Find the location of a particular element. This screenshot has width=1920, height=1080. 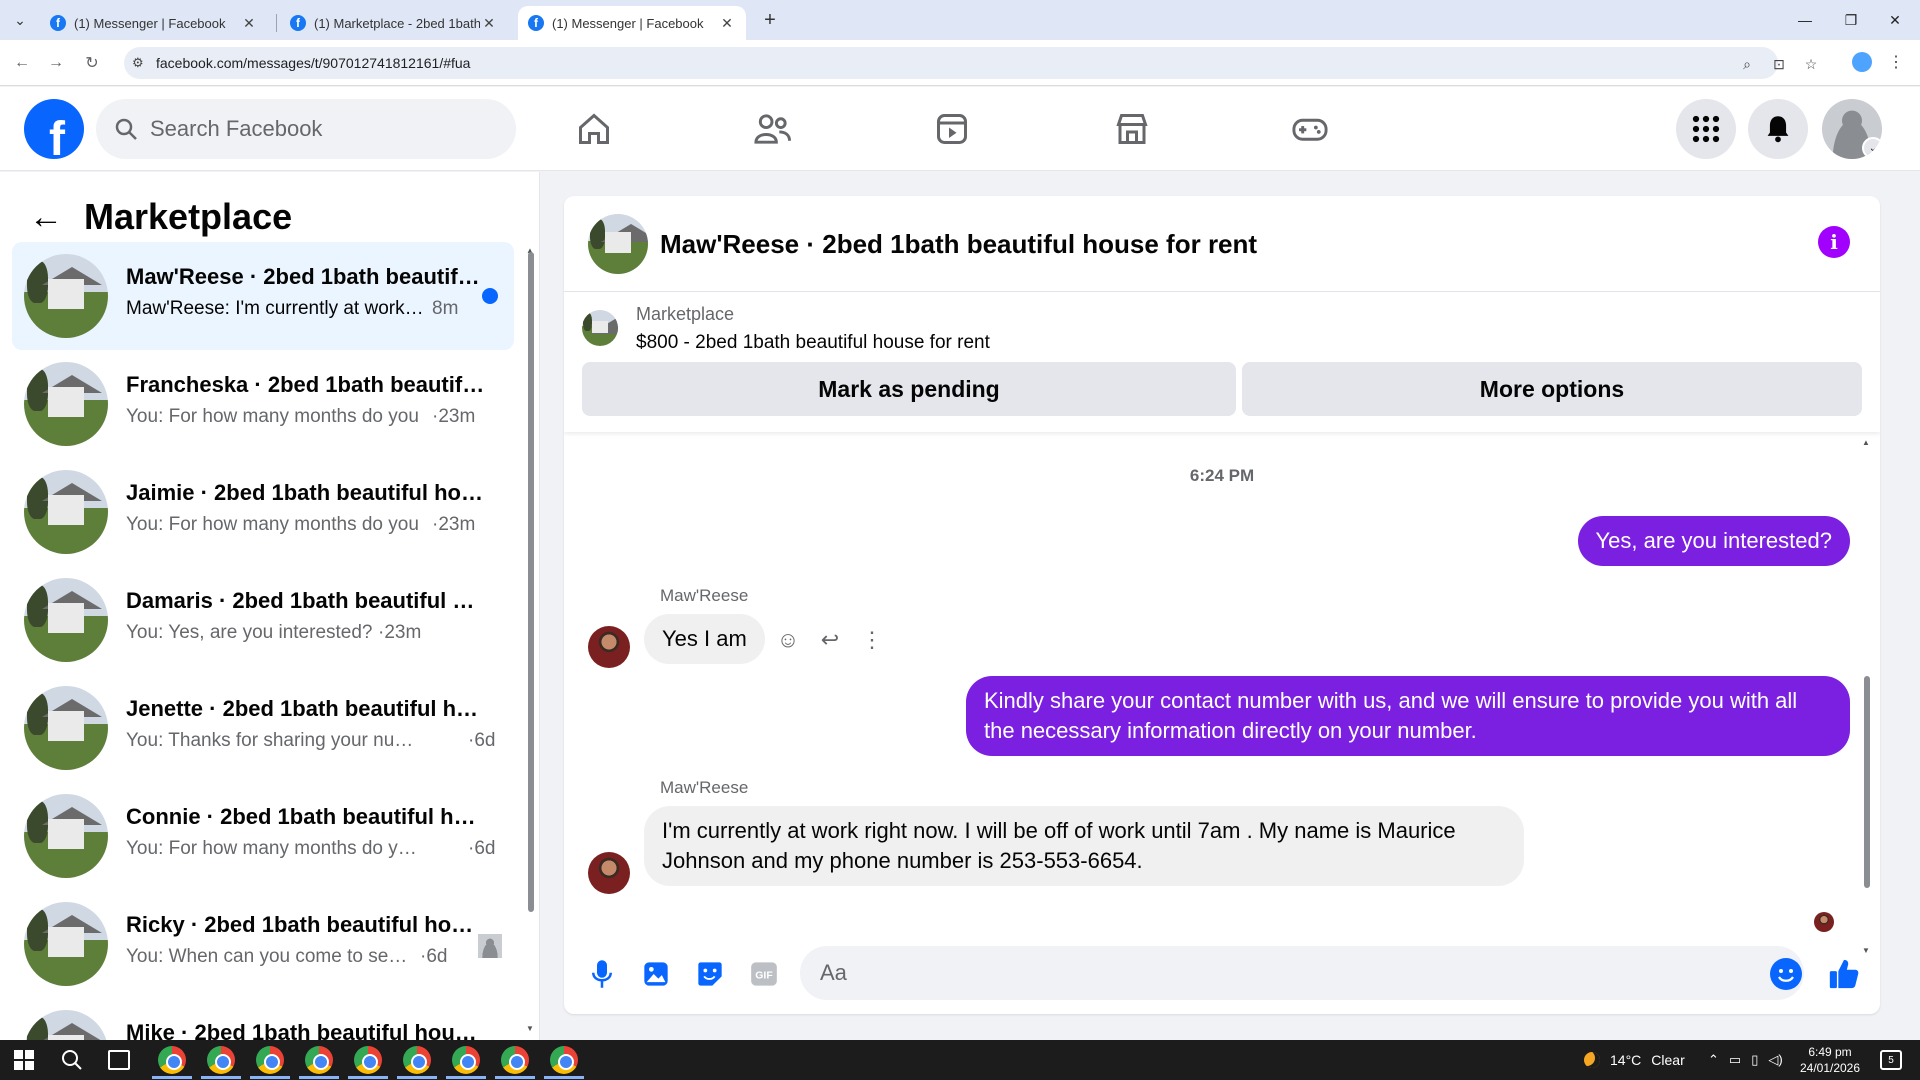

listing-thumbnail is located at coordinates (66, 296).